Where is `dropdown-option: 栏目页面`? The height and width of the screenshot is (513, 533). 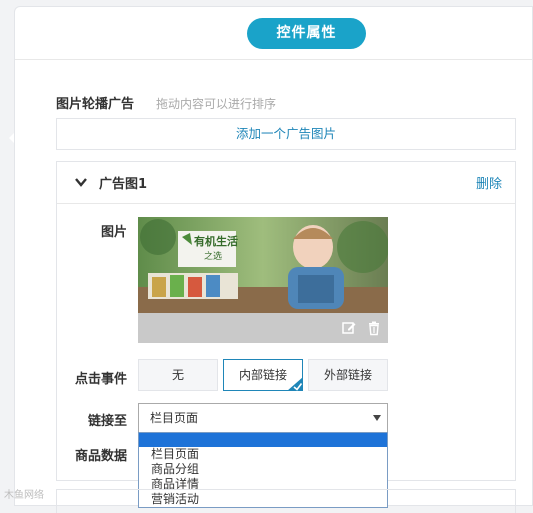
dropdown-option: 栏目页面 is located at coordinates (263, 454).